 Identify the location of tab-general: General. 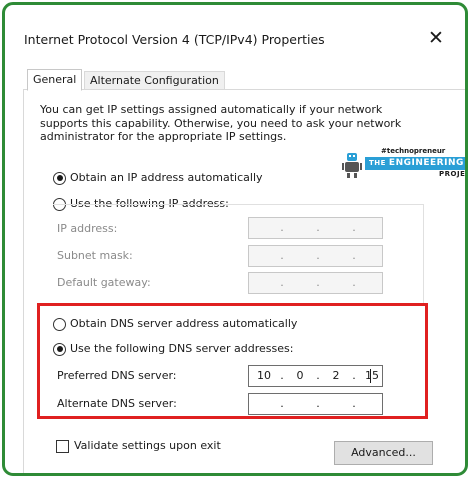
(55, 80).